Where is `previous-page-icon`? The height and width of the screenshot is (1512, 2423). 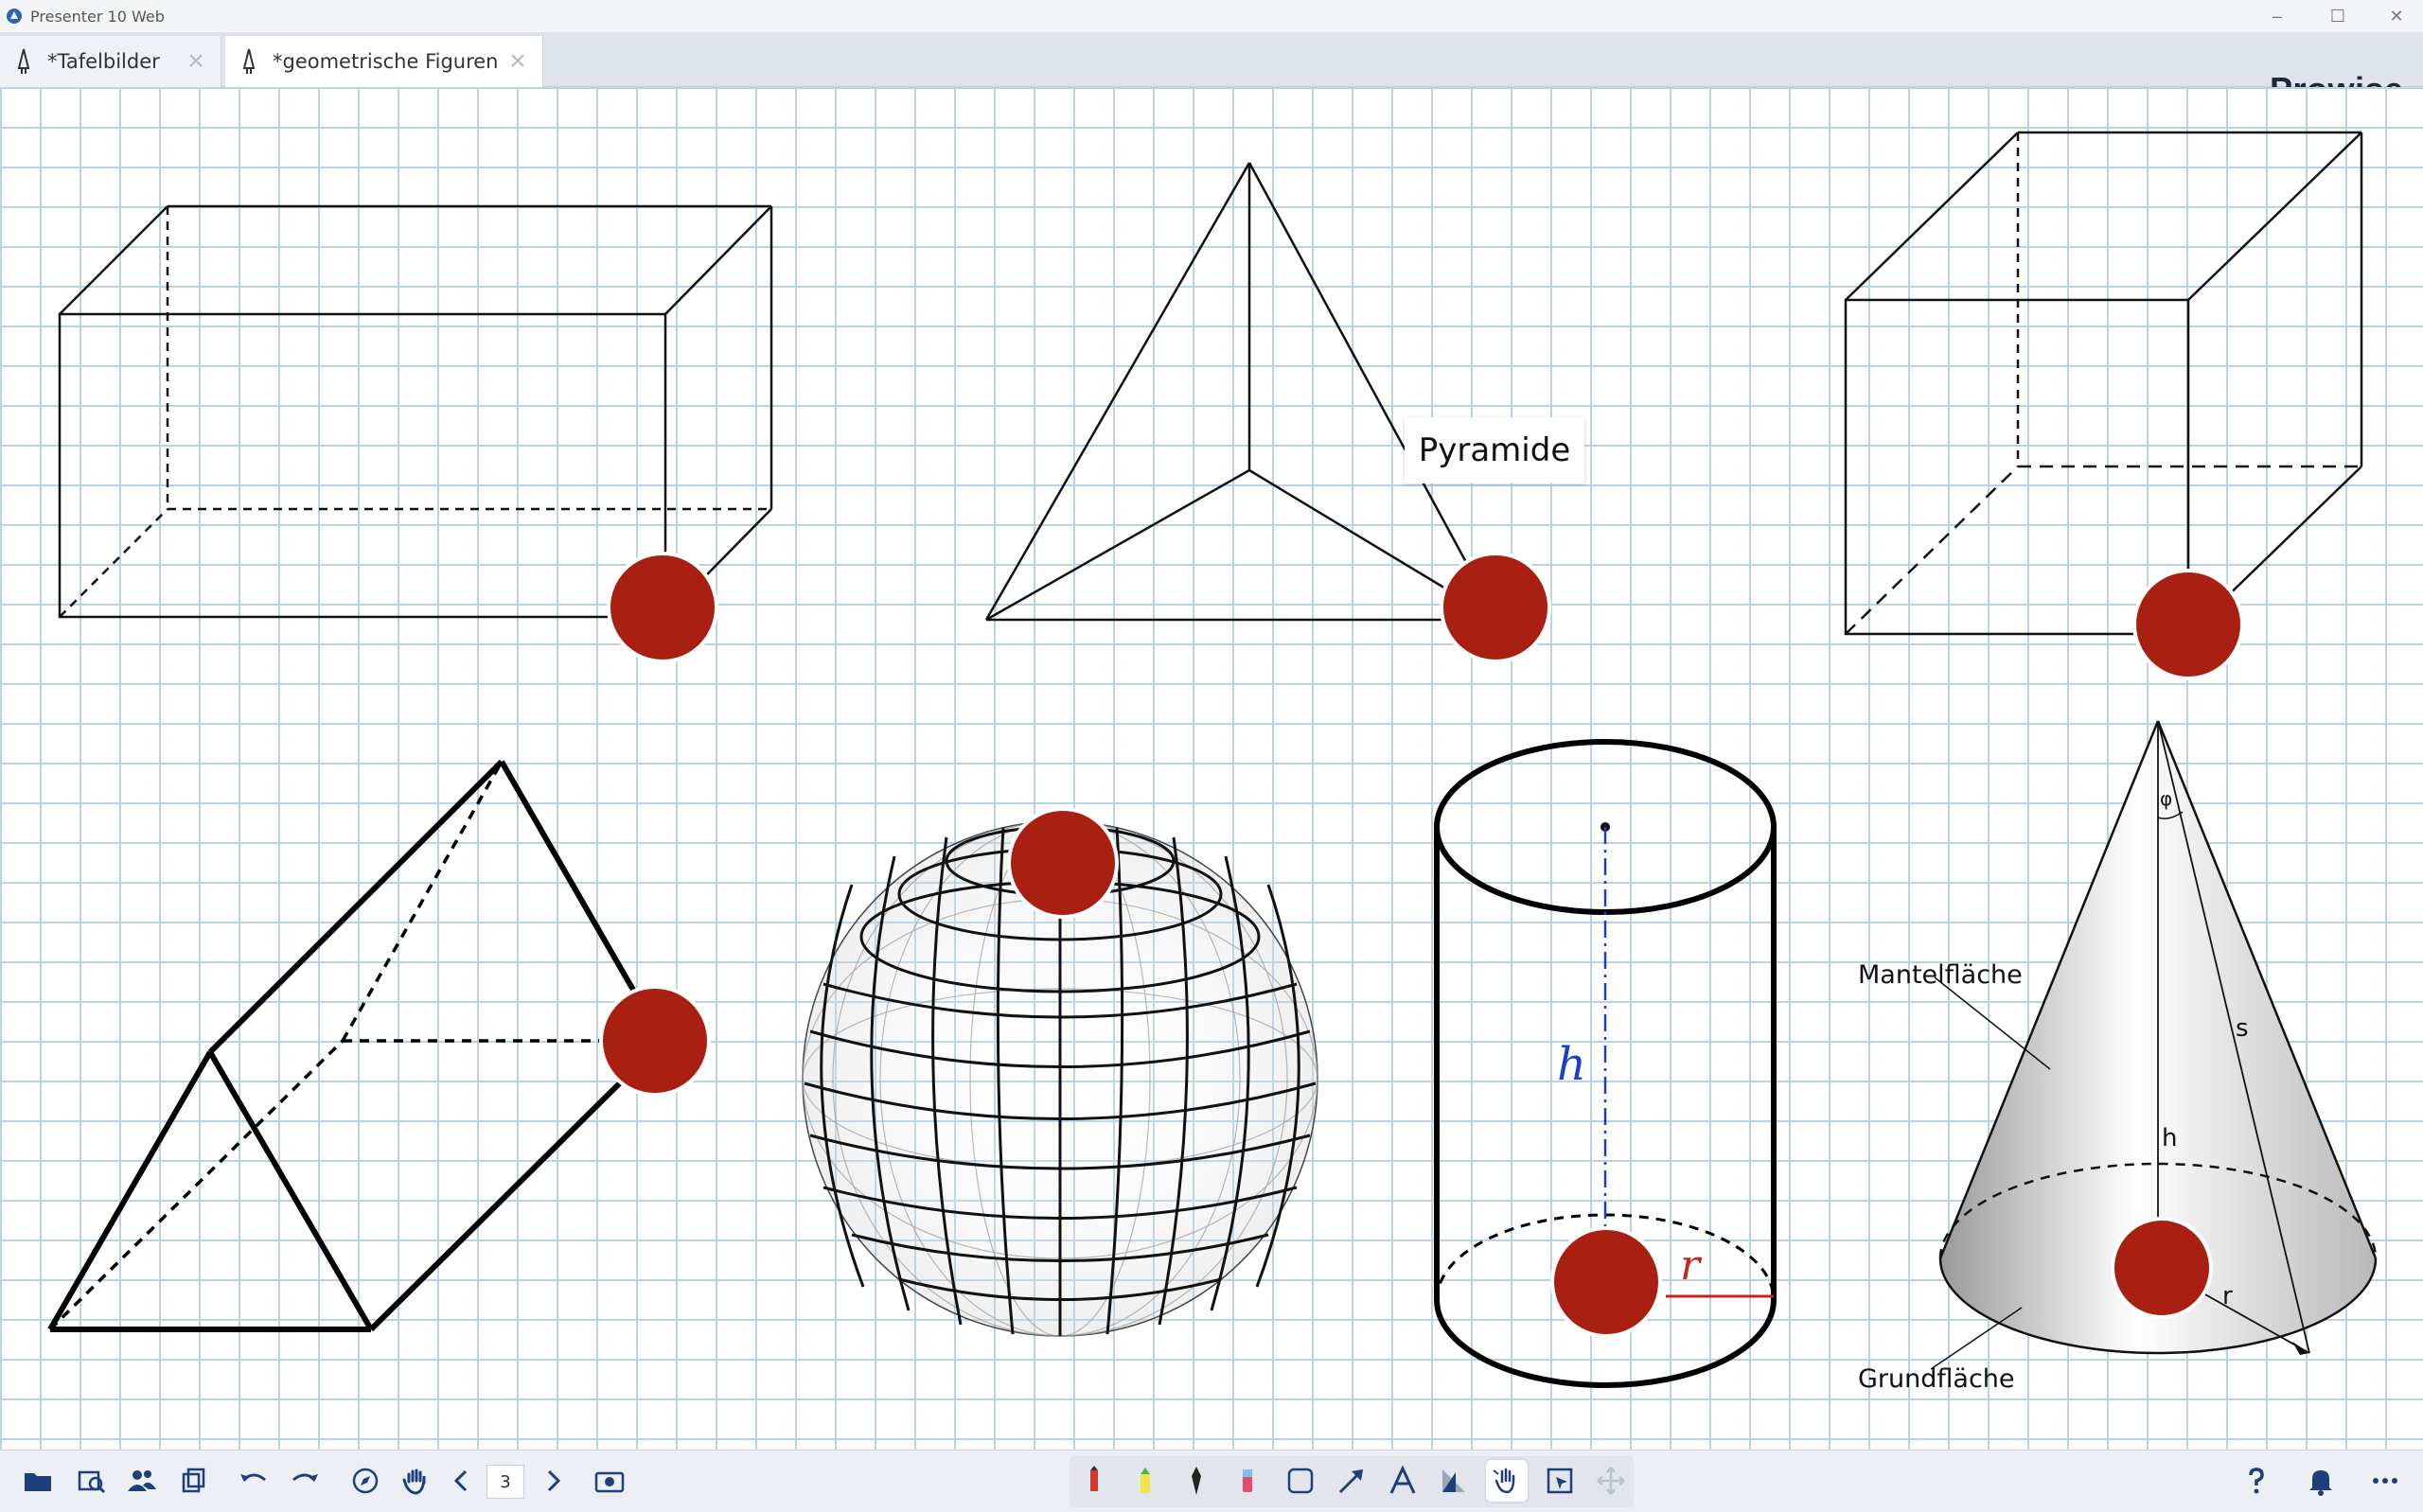
previous-page-icon is located at coordinates (462, 1481).